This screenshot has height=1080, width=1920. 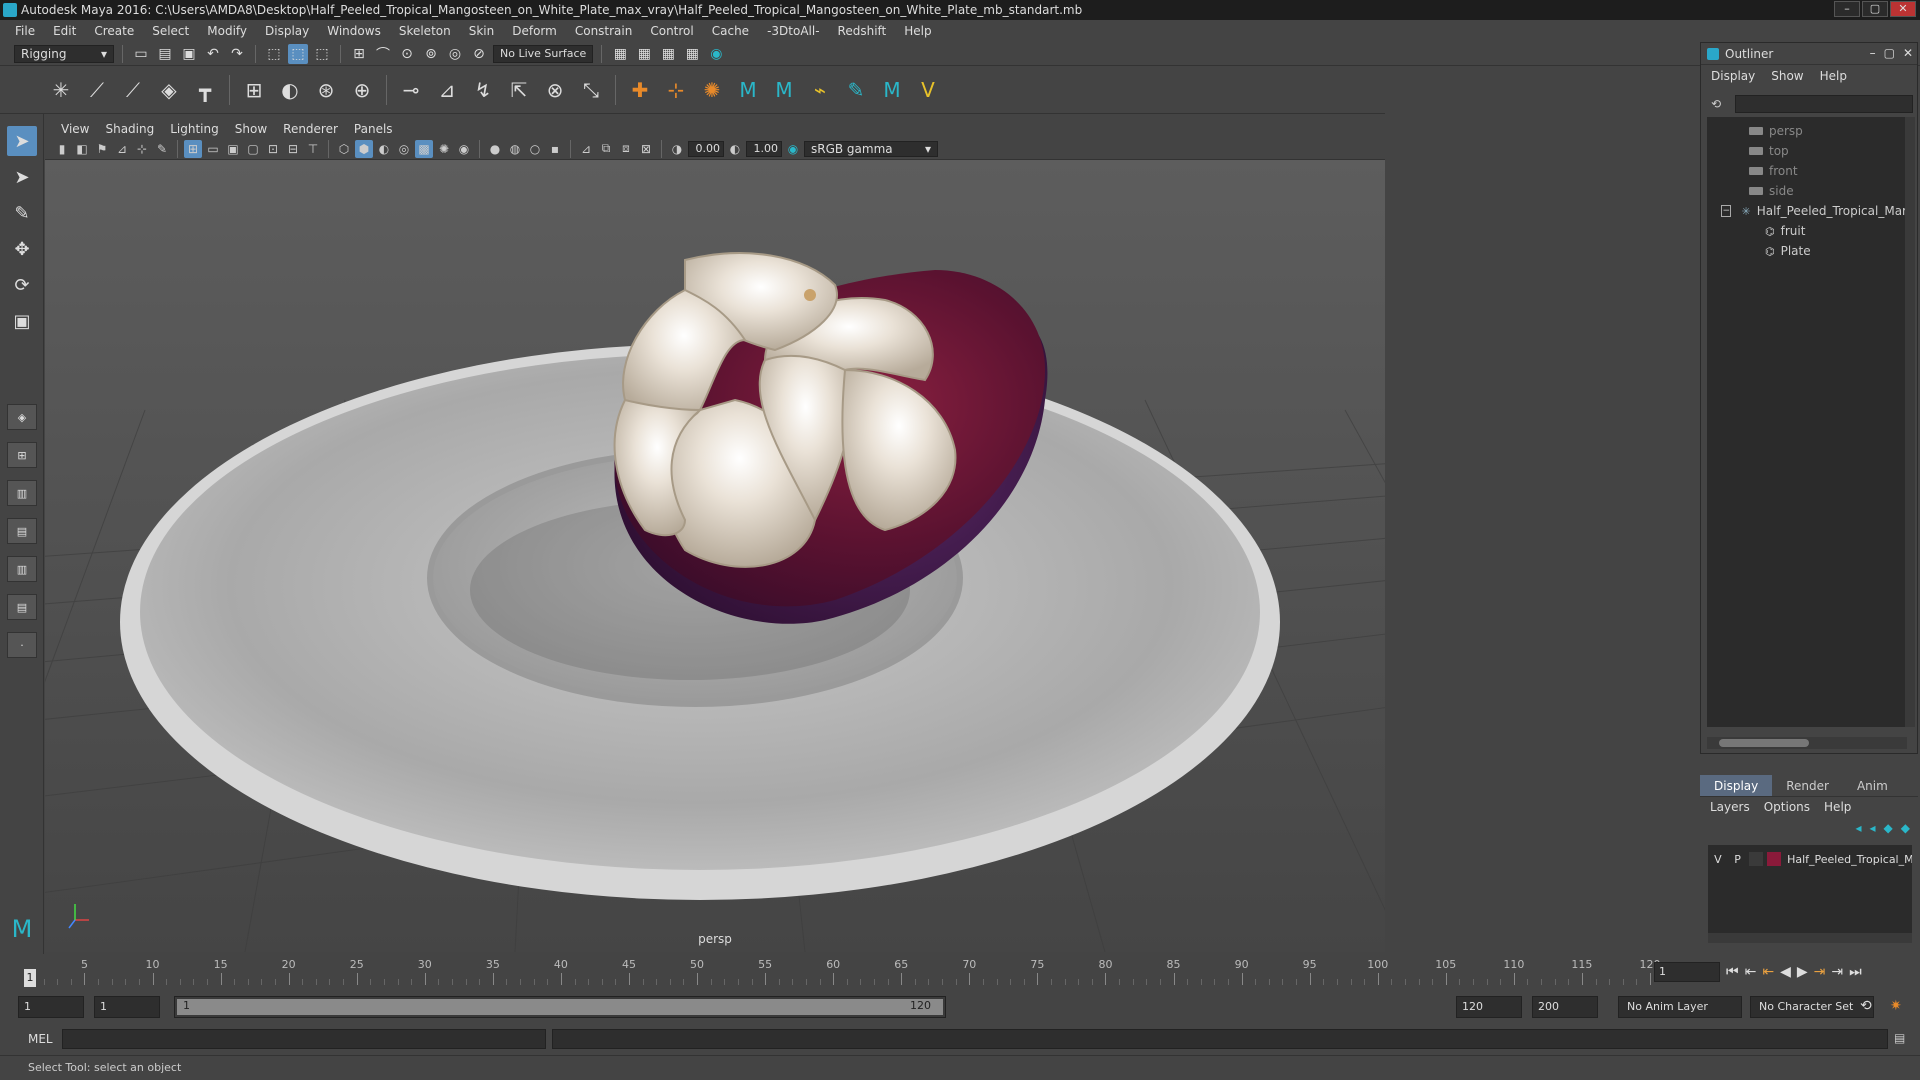 What do you see at coordinates (1732, 972) in the screenshot?
I see `go-to-start-icon: ⏮` at bounding box center [1732, 972].